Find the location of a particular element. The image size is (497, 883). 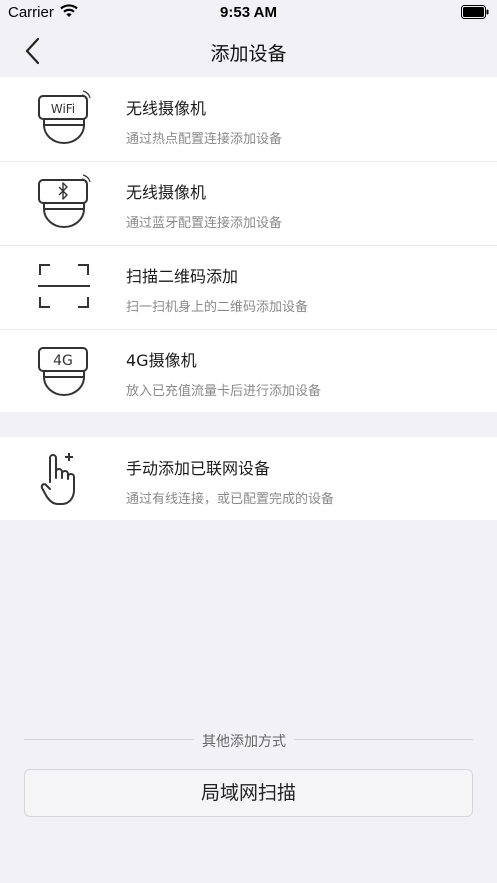

list-item-title: 手动添加已联网设备 is located at coordinates (198, 468).